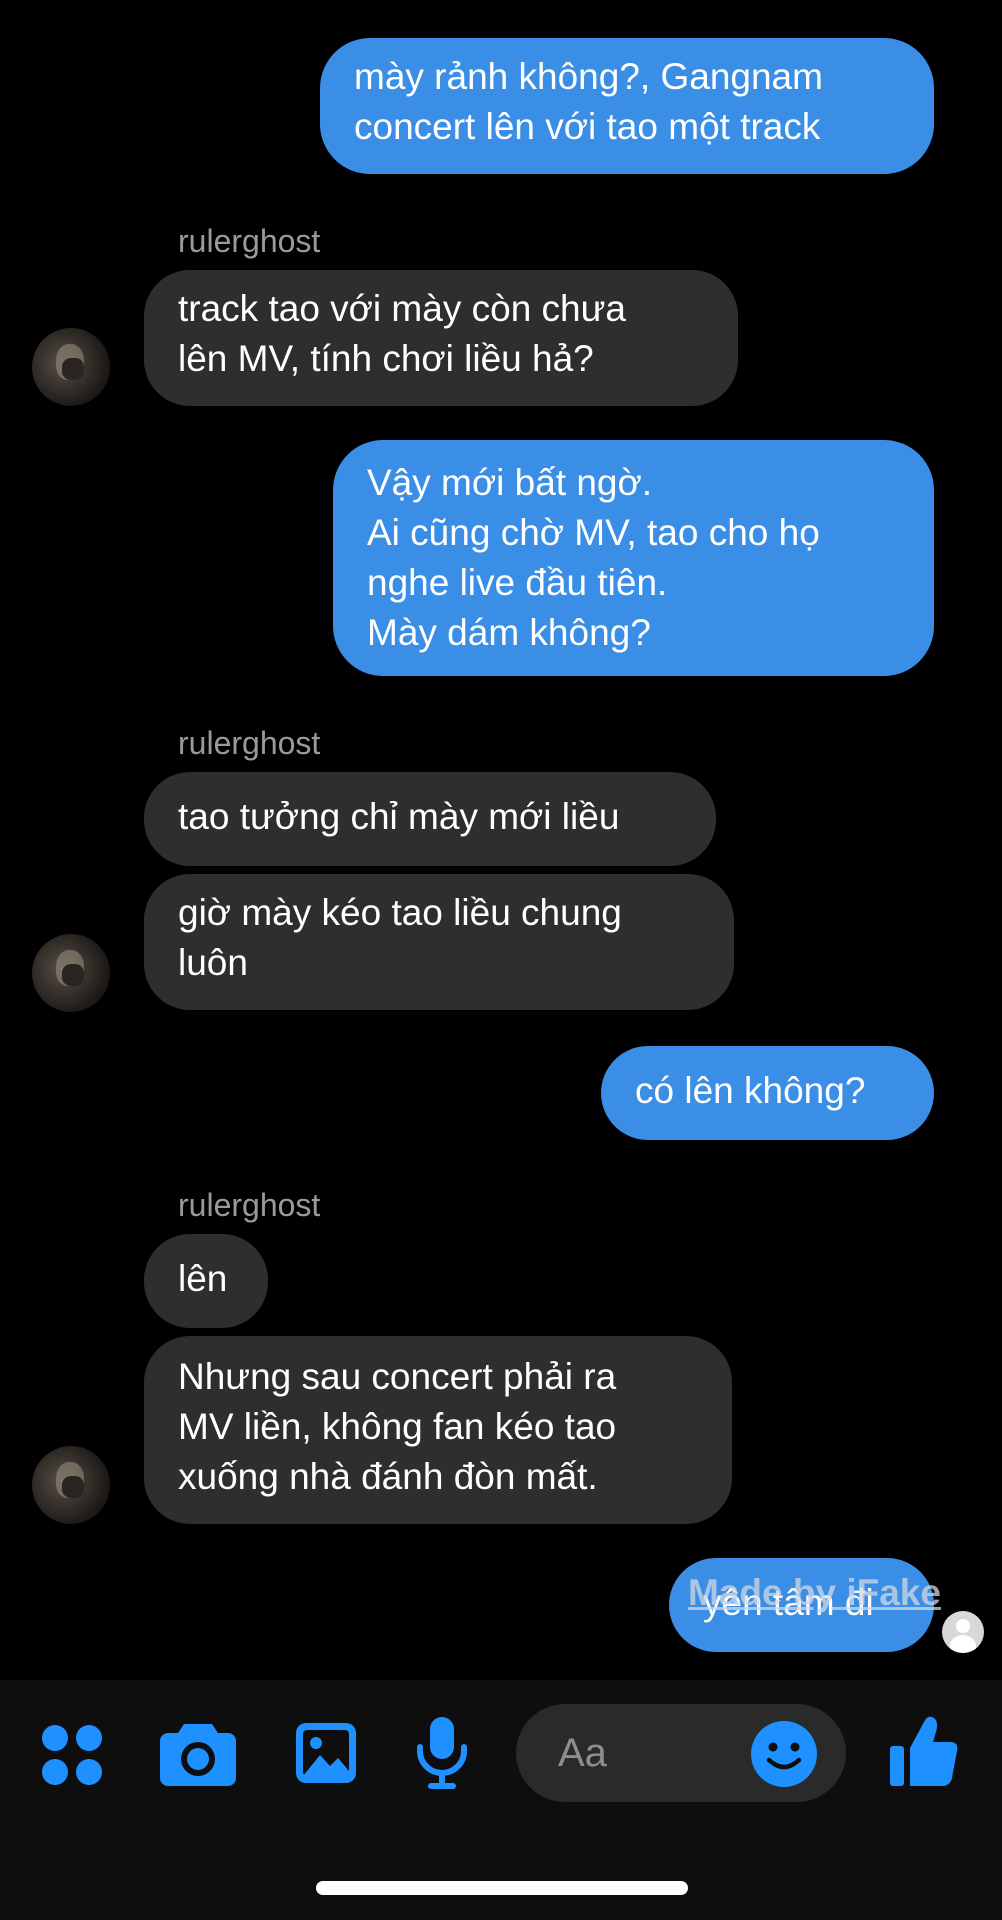 This screenshot has height=1920, width=1002. Describe the element at coordinates (198, 1753) in the screenshot. I see `camera-icon` at that location.